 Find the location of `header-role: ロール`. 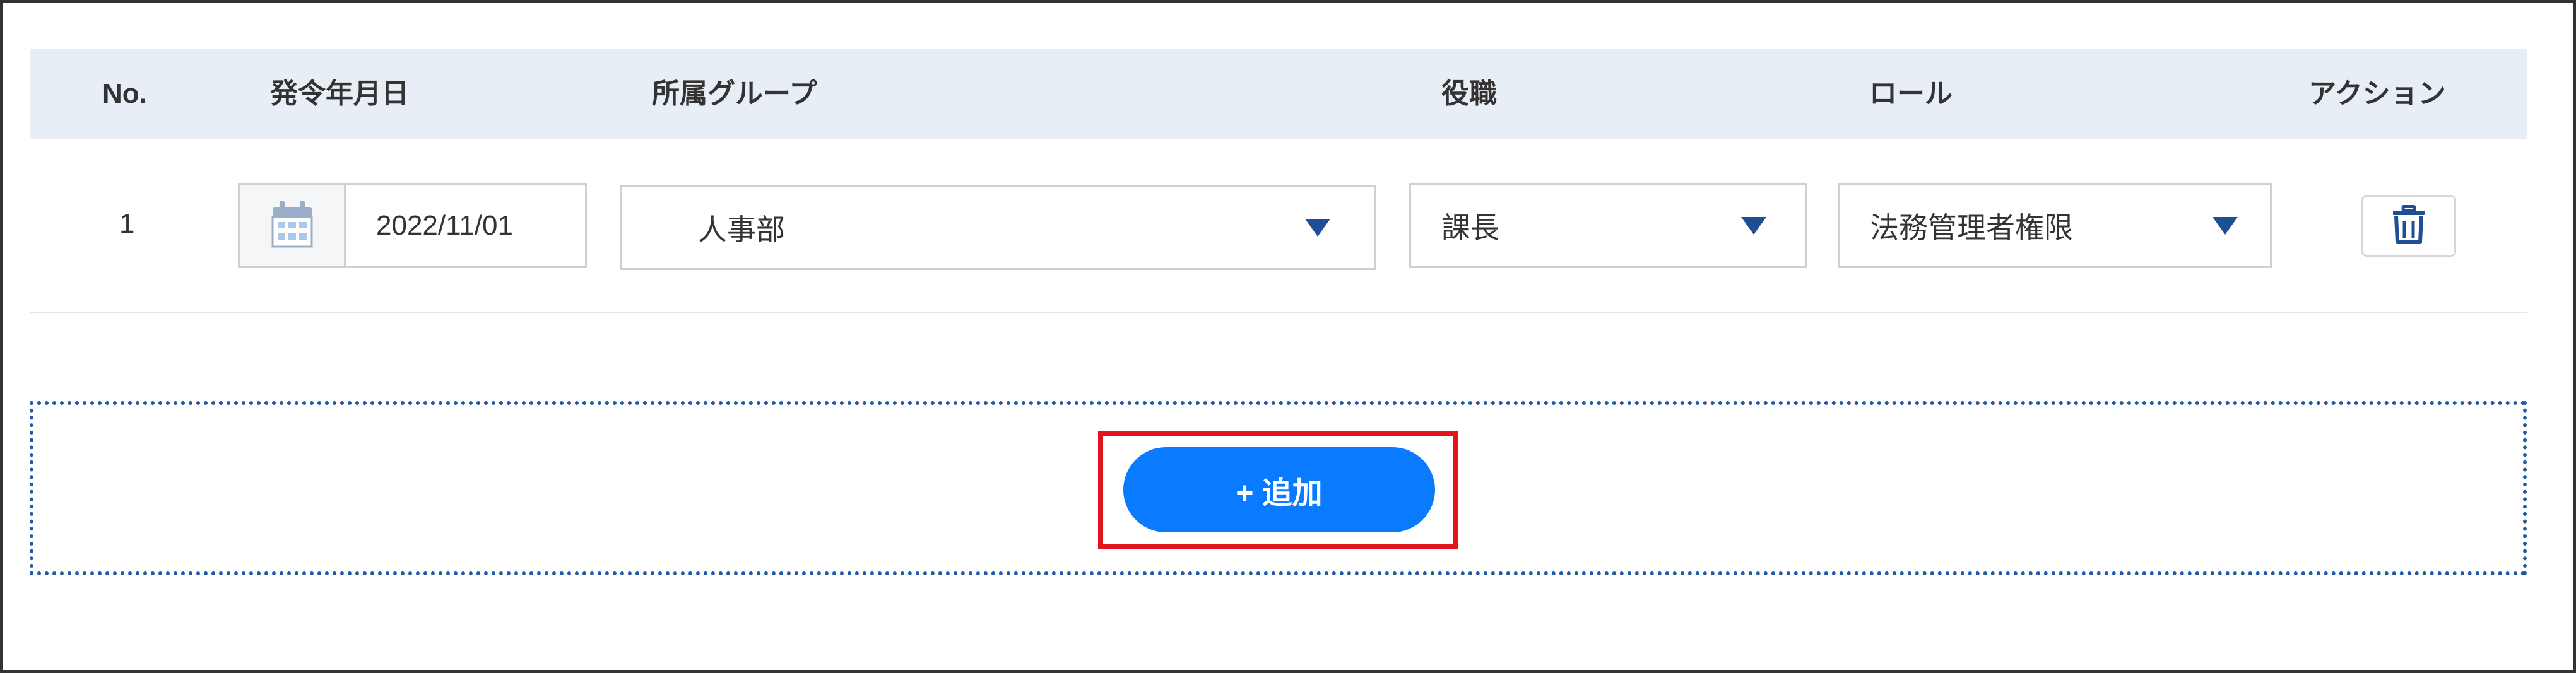

header-role: ロール is located at coordinates (1911, 93).